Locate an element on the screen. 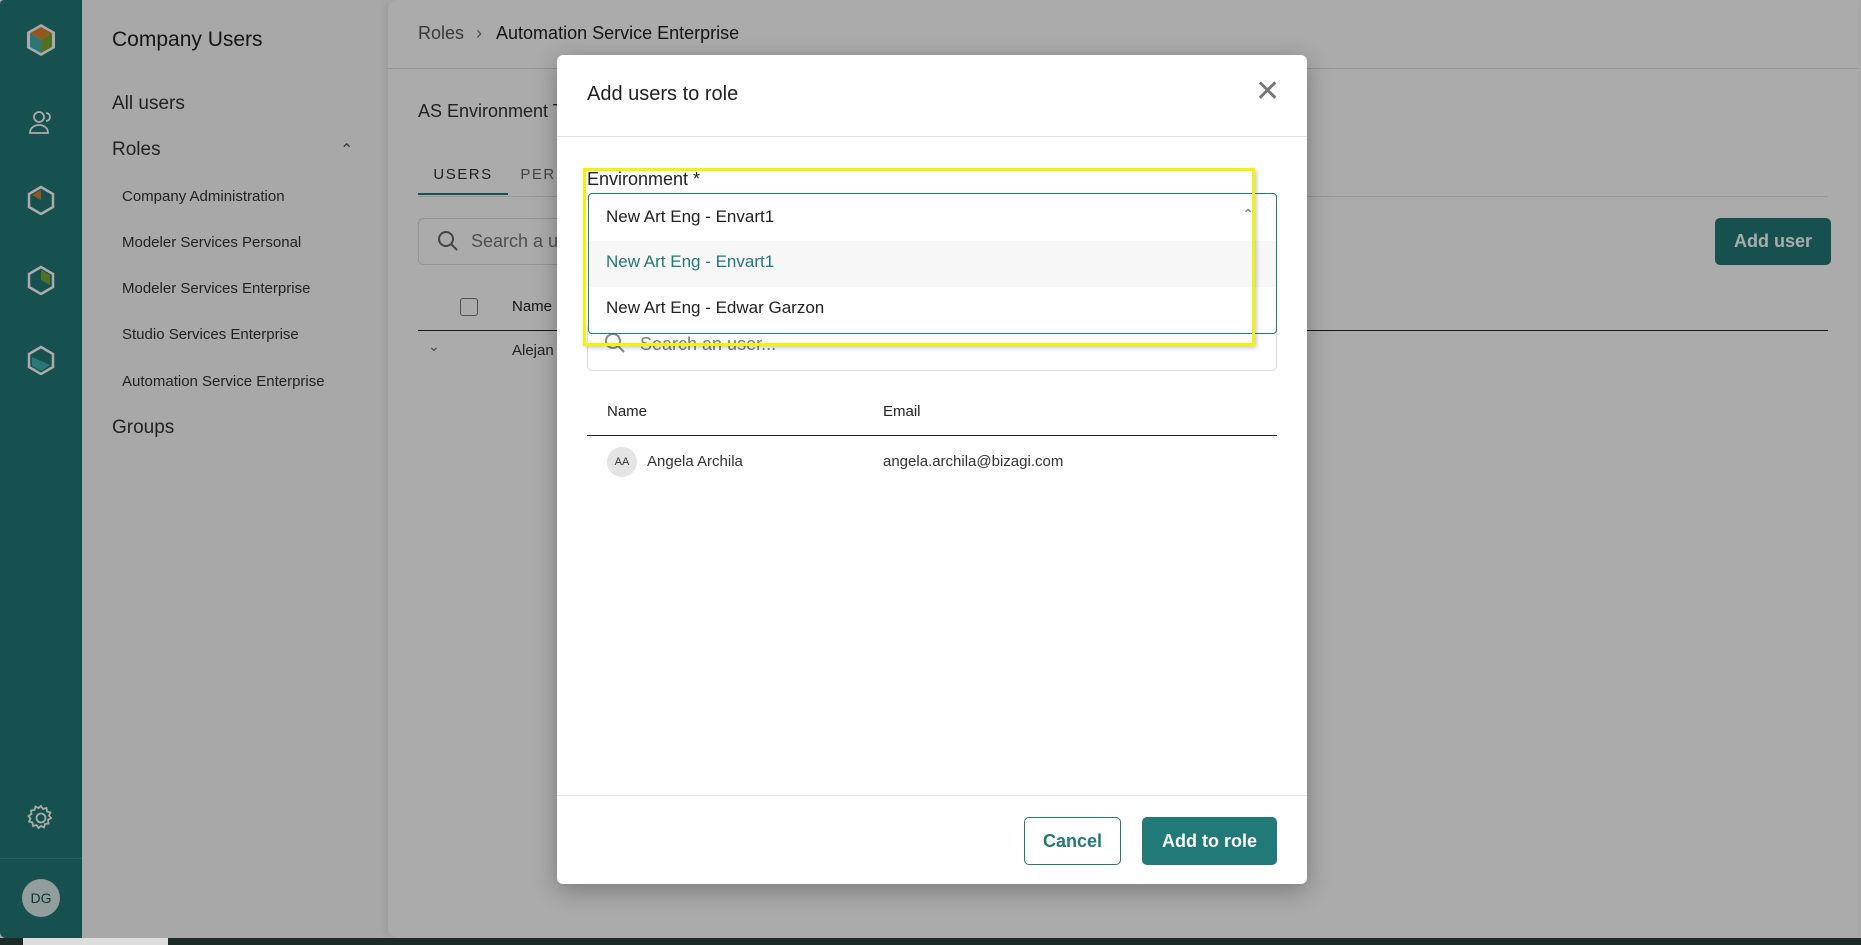 Image resolution: width=1861 pixels, height=945 pixels. environment-label: Environment * is located at coordinates (644, 179).